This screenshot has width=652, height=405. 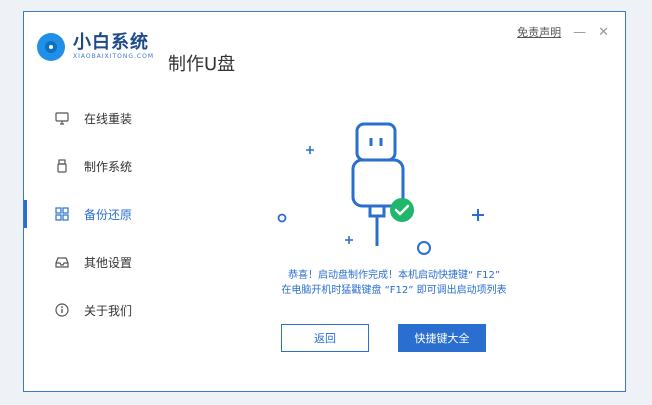 I want to click on sidebar-item-label: 制作系统, so click(x=108, y=166).